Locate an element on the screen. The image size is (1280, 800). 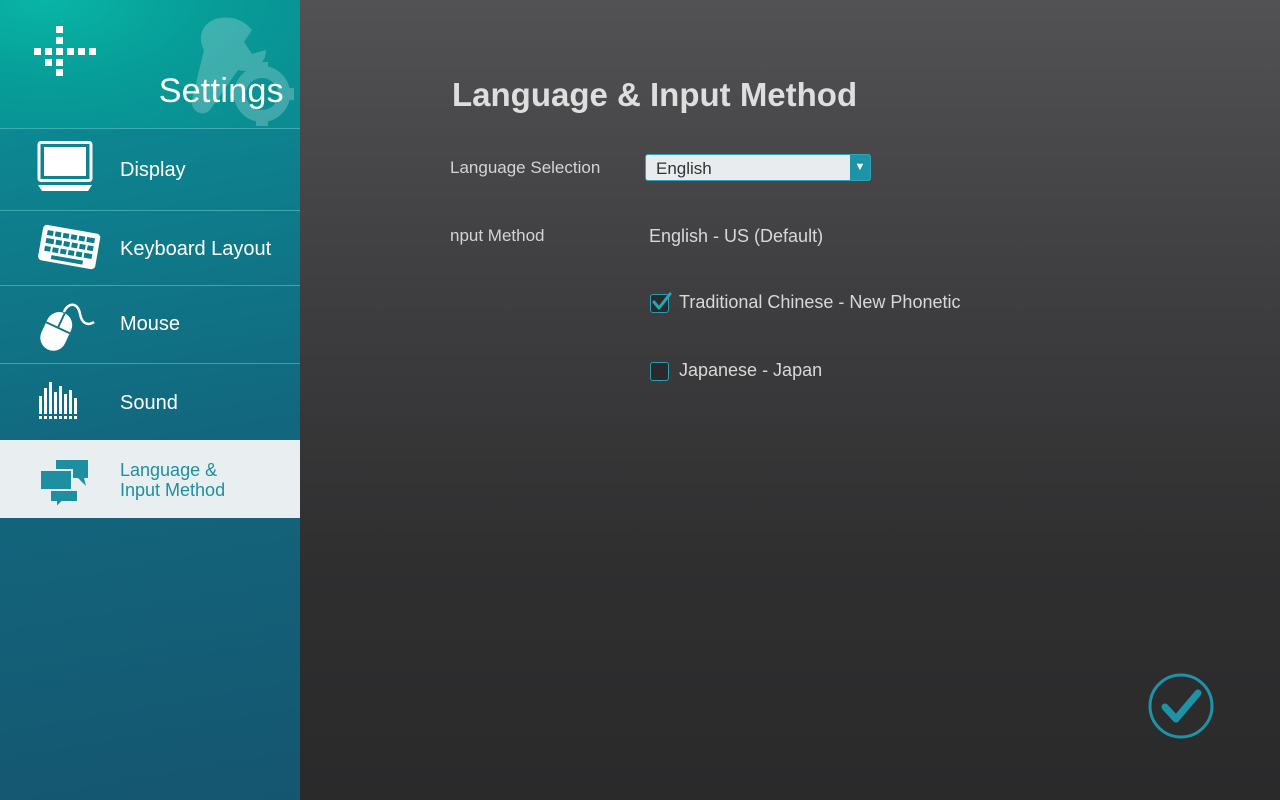
option-label: Traditional Chinese - New Phonetic is located at coordinates (820, 302).